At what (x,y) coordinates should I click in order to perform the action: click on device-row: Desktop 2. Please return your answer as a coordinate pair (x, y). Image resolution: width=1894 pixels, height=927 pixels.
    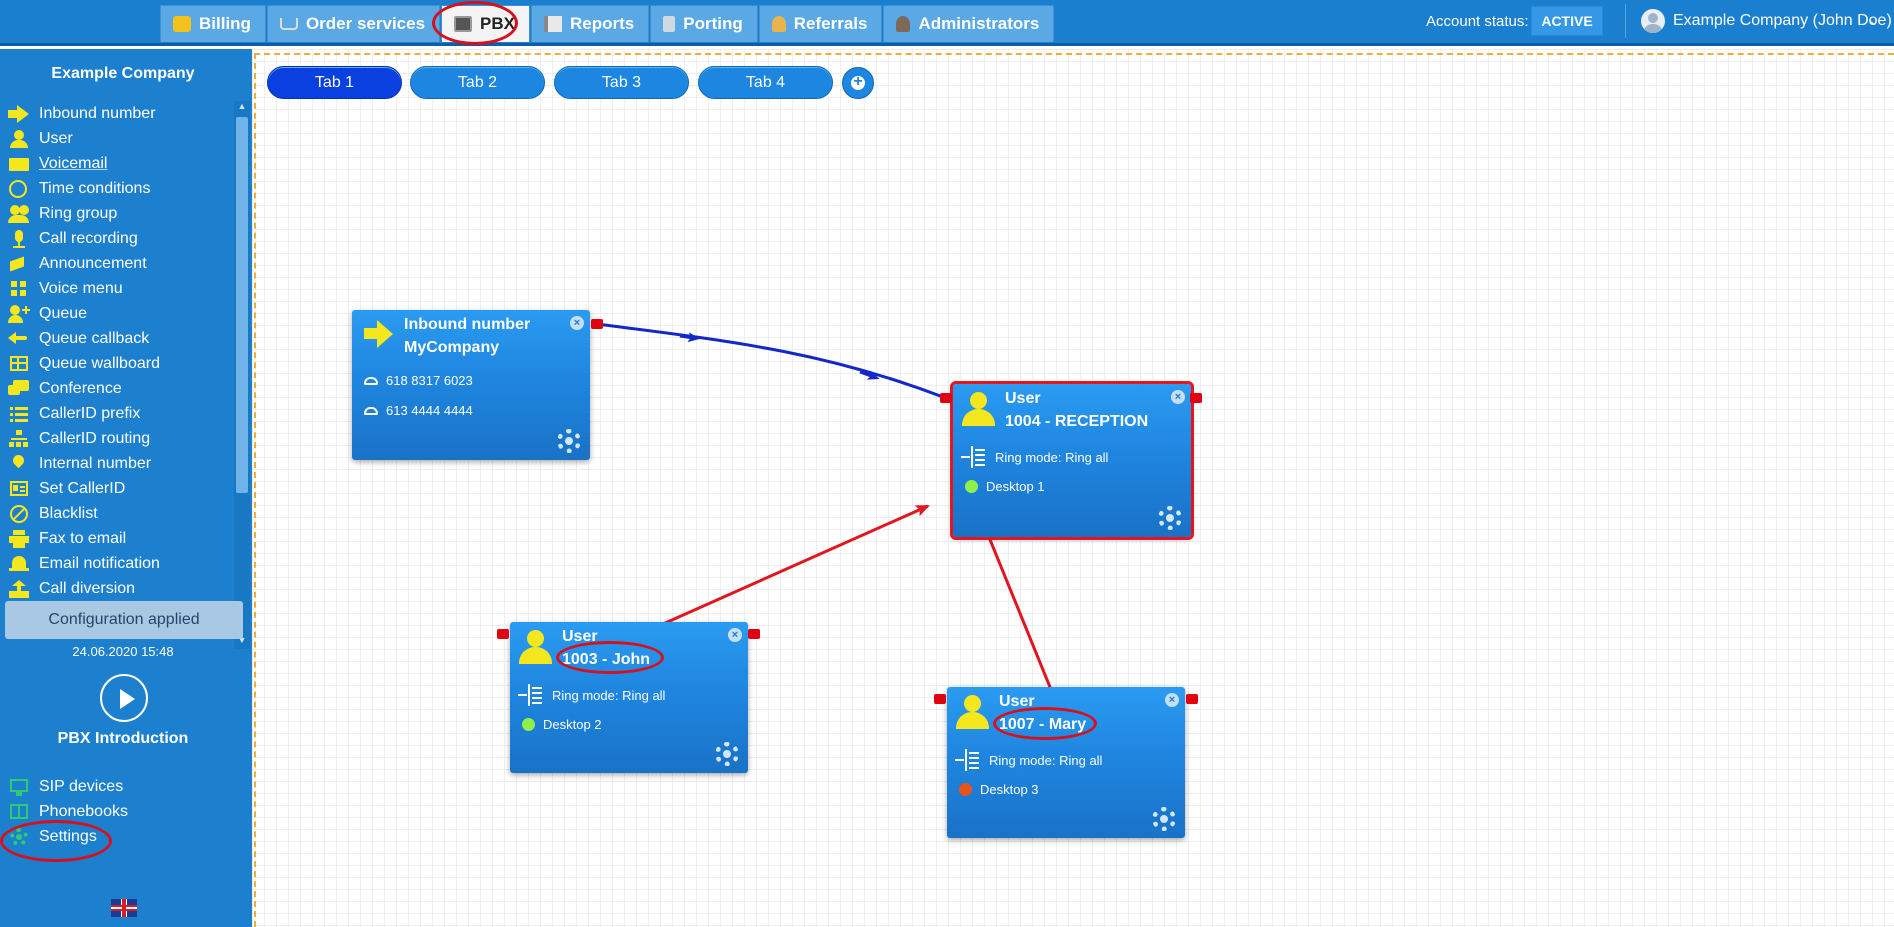
    Looking at the image, I should click on (562, 724).